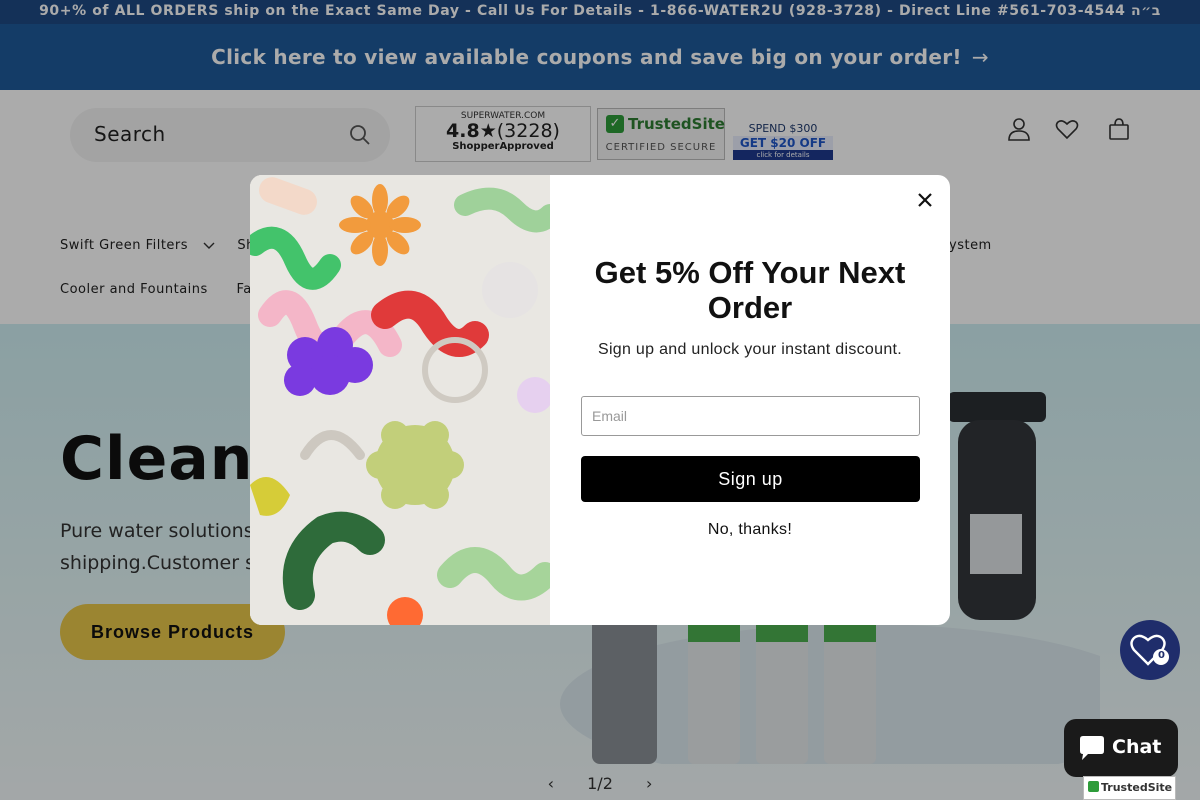 This screenshot has height=800, width=1200. What do you see at coordinates (1137, 787) in the screenshot?
I see `trustedsite-floating-label: TrustedSite` at bounding box center [1137, 787].